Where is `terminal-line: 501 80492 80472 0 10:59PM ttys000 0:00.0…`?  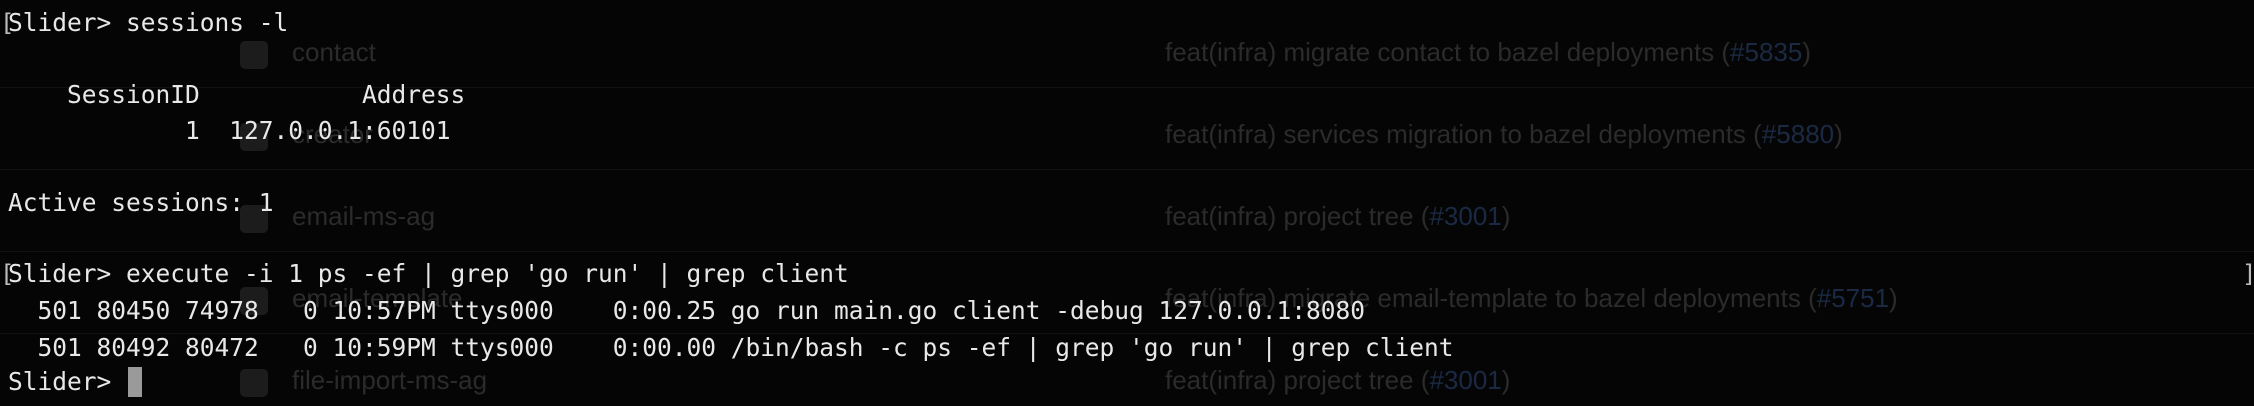 terminal-line: 501 80492 80472 0 10:59PM ttys000 0:00.0… is located at coordinates (731, 347).